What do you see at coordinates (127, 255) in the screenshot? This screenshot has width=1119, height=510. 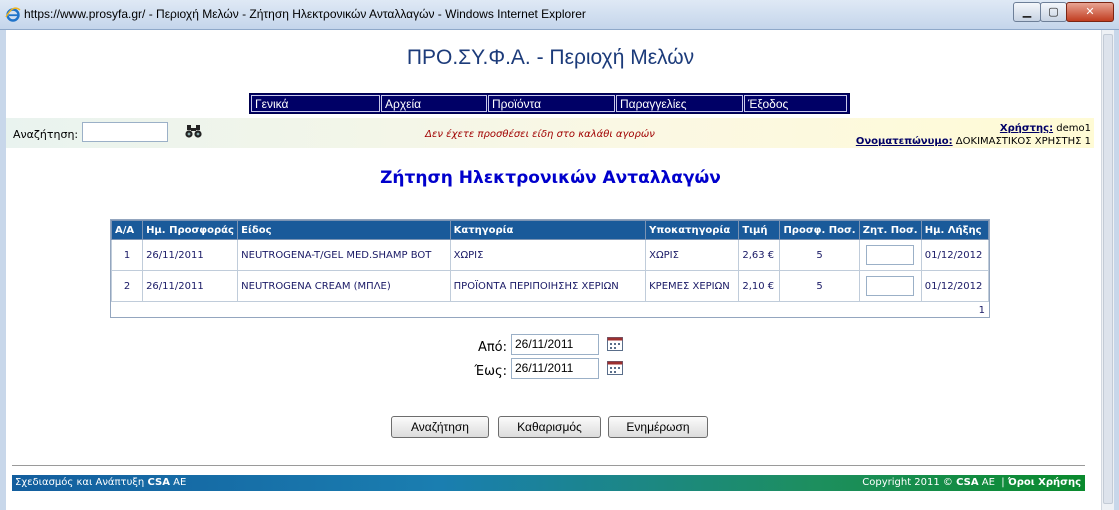 I see `cell-aa: 1` at bounding box center [127, 255].